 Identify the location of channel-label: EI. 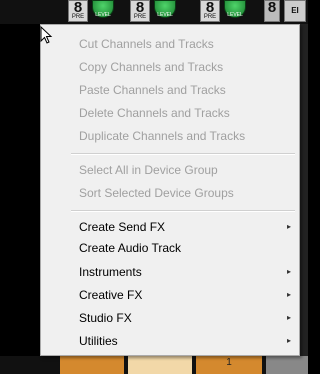
(295, 11).